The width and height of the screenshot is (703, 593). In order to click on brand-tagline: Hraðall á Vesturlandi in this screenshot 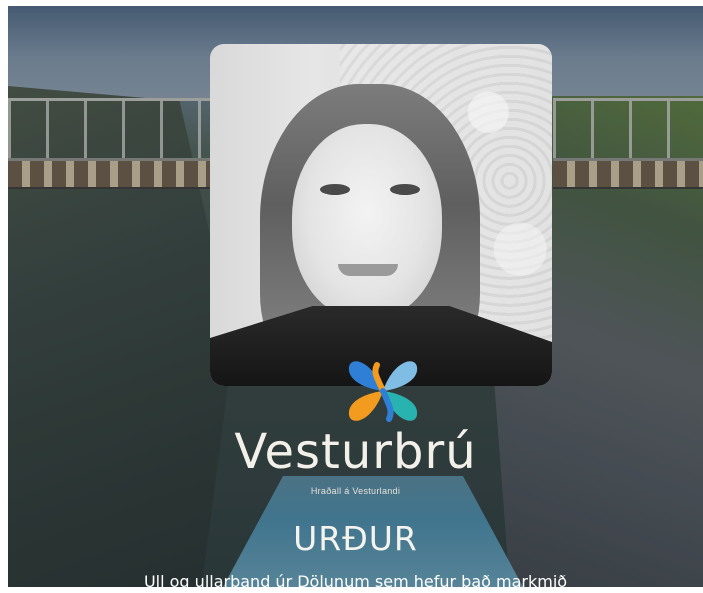, I will do `click(355, 491)`.